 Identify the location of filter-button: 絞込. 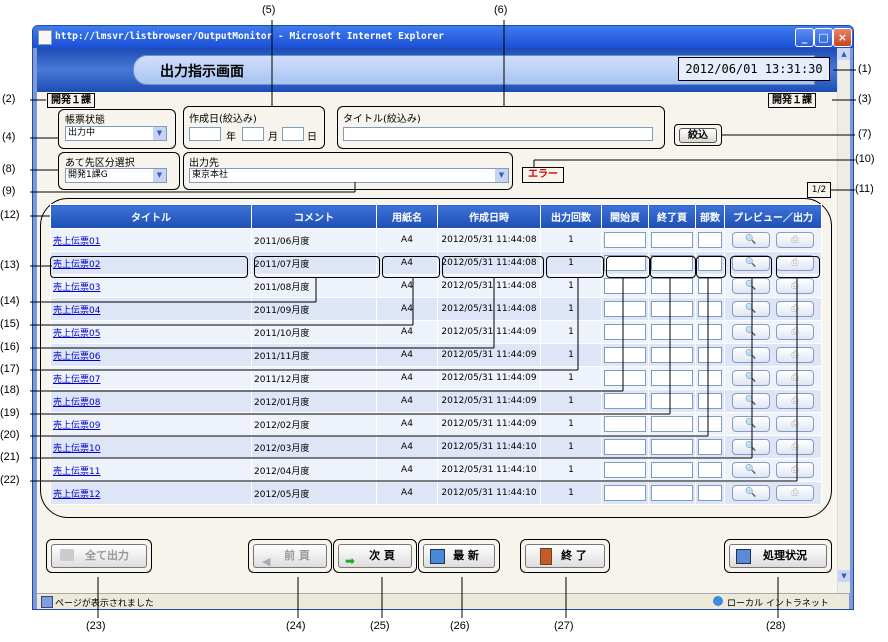
(698, 135).